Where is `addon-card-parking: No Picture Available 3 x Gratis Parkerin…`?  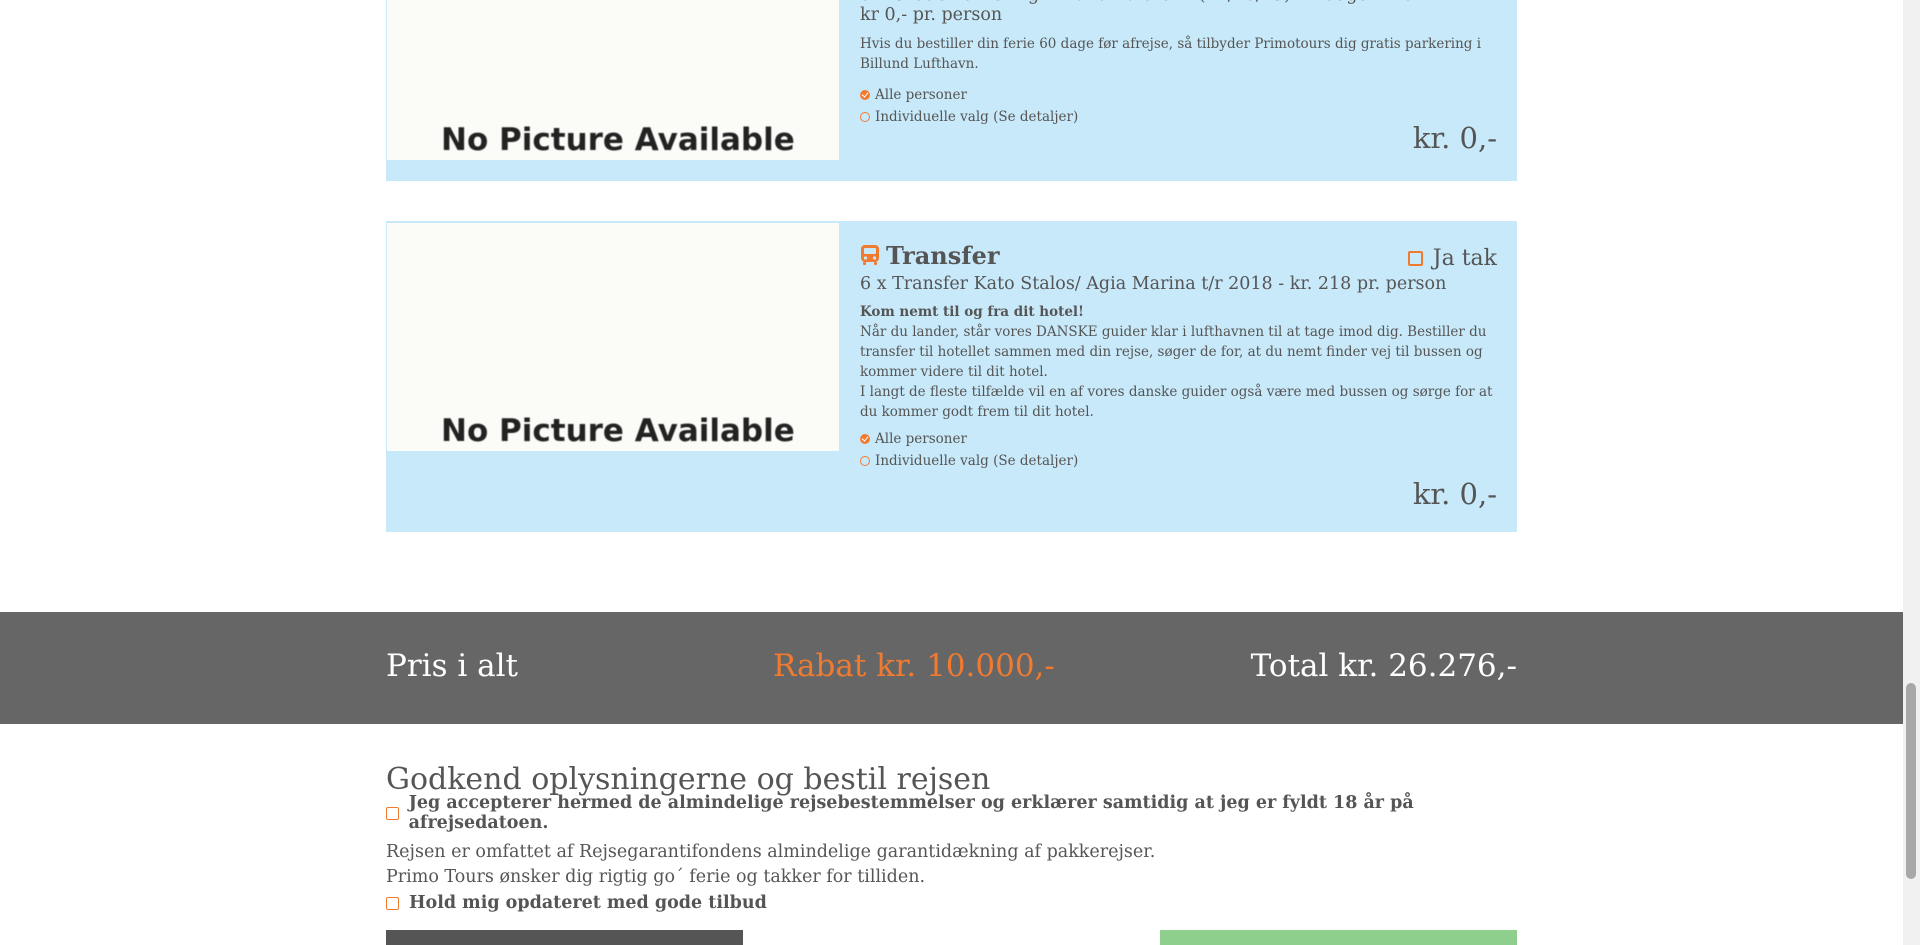
addon-card-parking: No Picture Available 3 x Gratis Parkerin… is located at coordinates (951, 90).